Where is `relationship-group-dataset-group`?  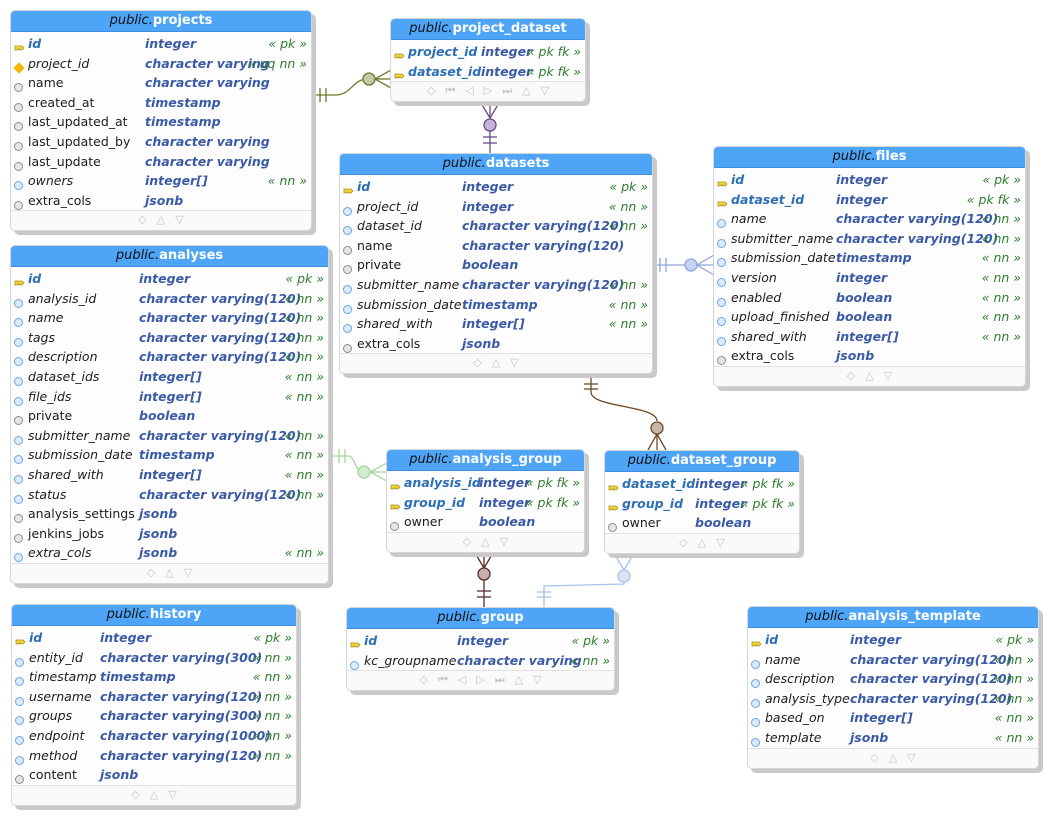 relationship-group-dataset-group is located at coordinates (585, 580).